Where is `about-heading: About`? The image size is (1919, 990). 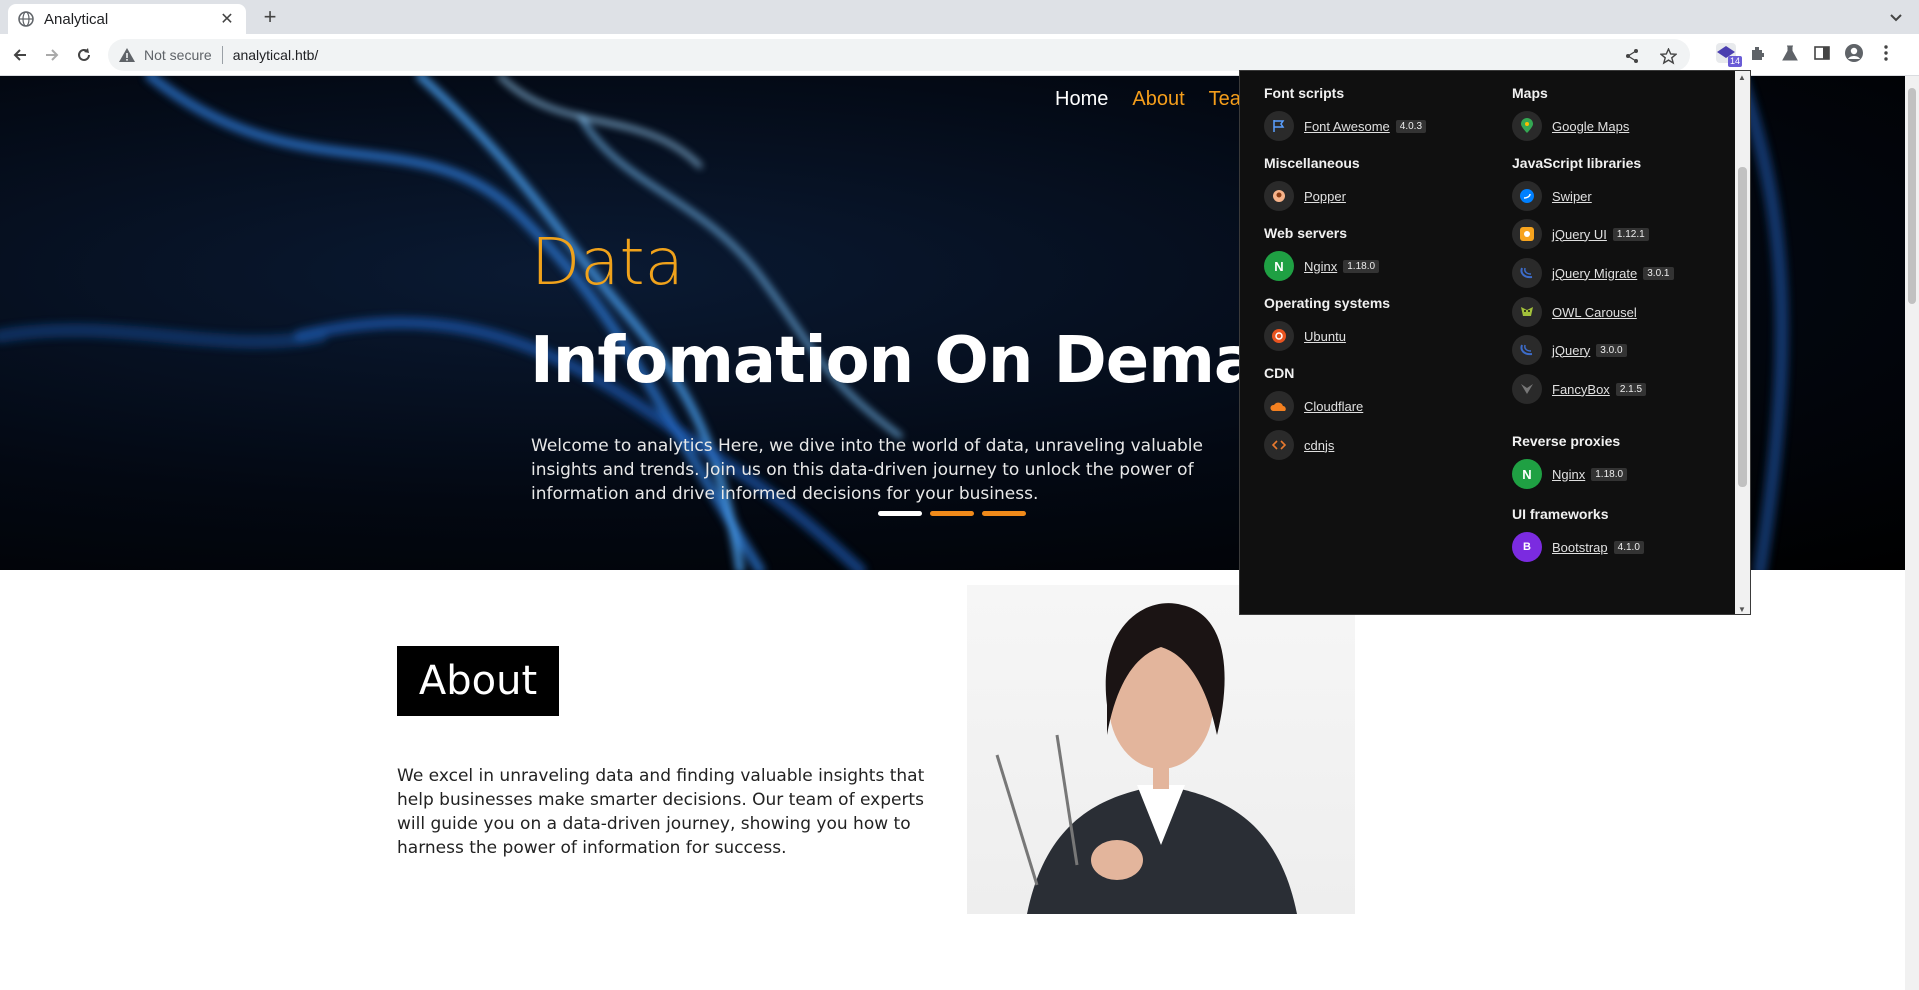 about-heading: About is located at coordinates (478, 681).